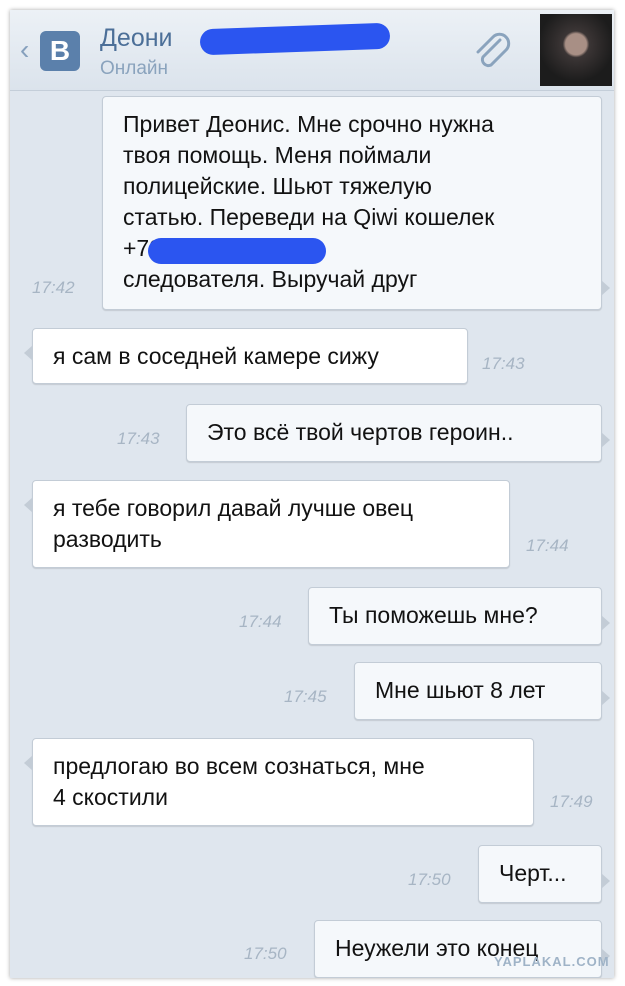  Describe the element at coordinates (107, 539) in the screenshot. I see `message-line: разводить` at that location.